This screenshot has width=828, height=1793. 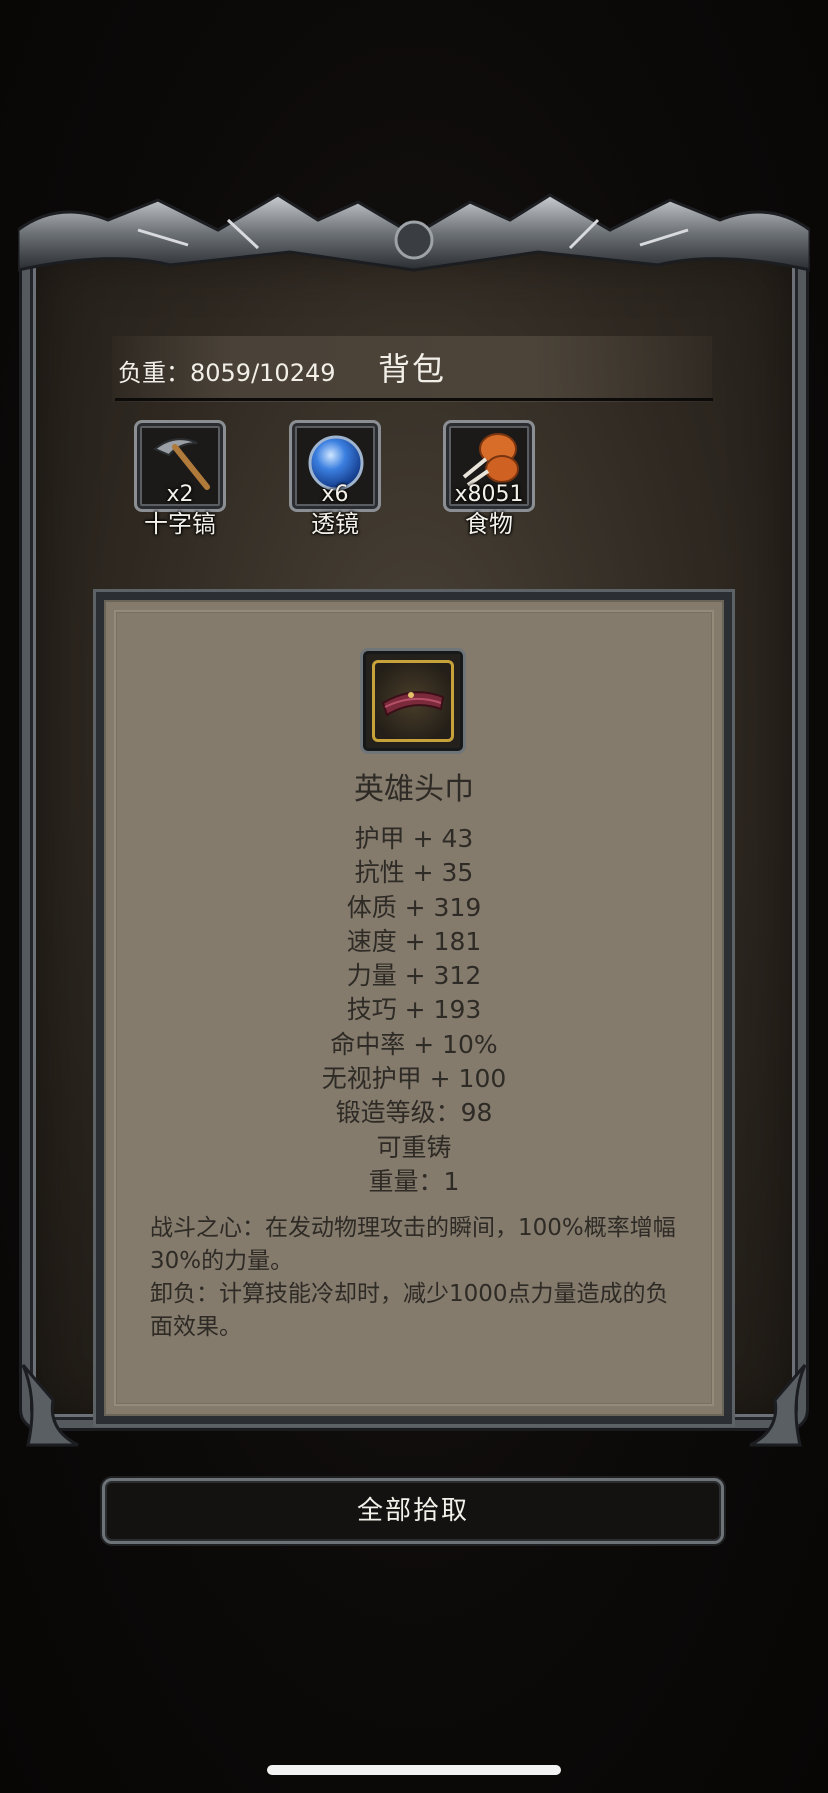 I want to click on page-title: 背包, so click(x=412, y=369).